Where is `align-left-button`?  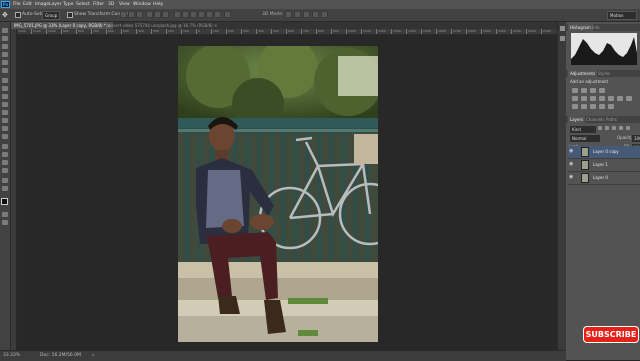
align-left-button is located at coordinates (149, 14).